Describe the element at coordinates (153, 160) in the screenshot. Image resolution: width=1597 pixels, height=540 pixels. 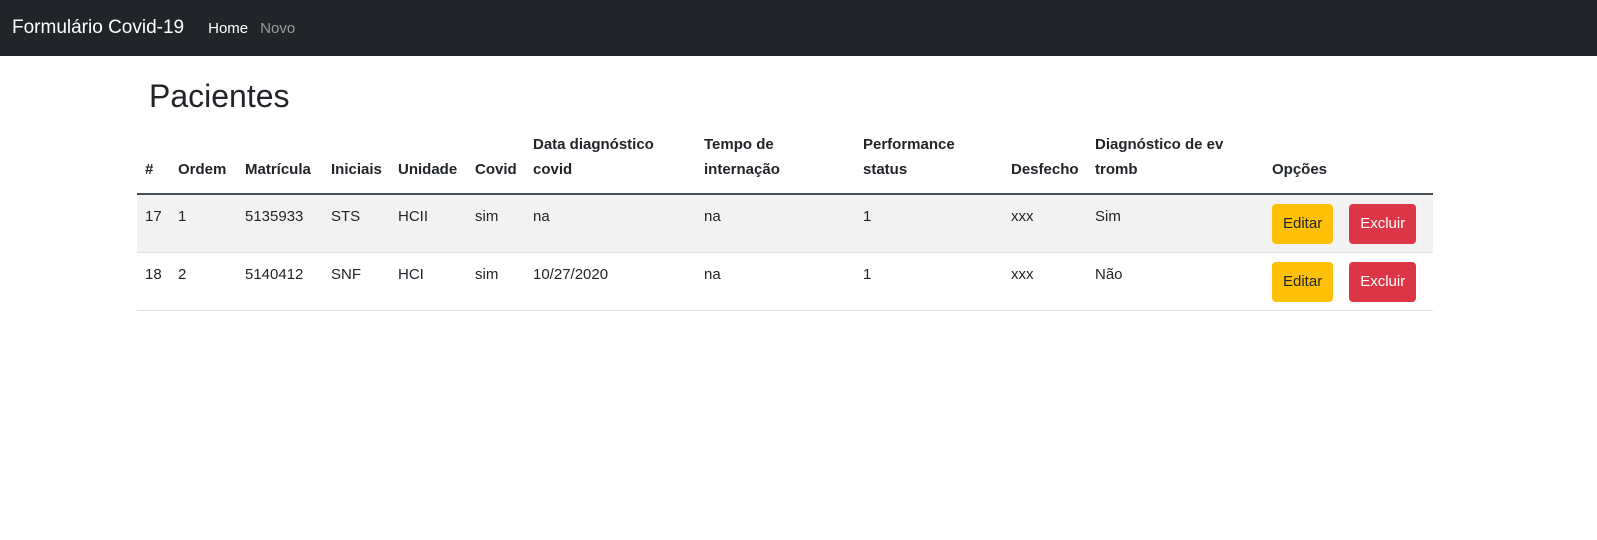
I see `column-header-id: #` at that location.